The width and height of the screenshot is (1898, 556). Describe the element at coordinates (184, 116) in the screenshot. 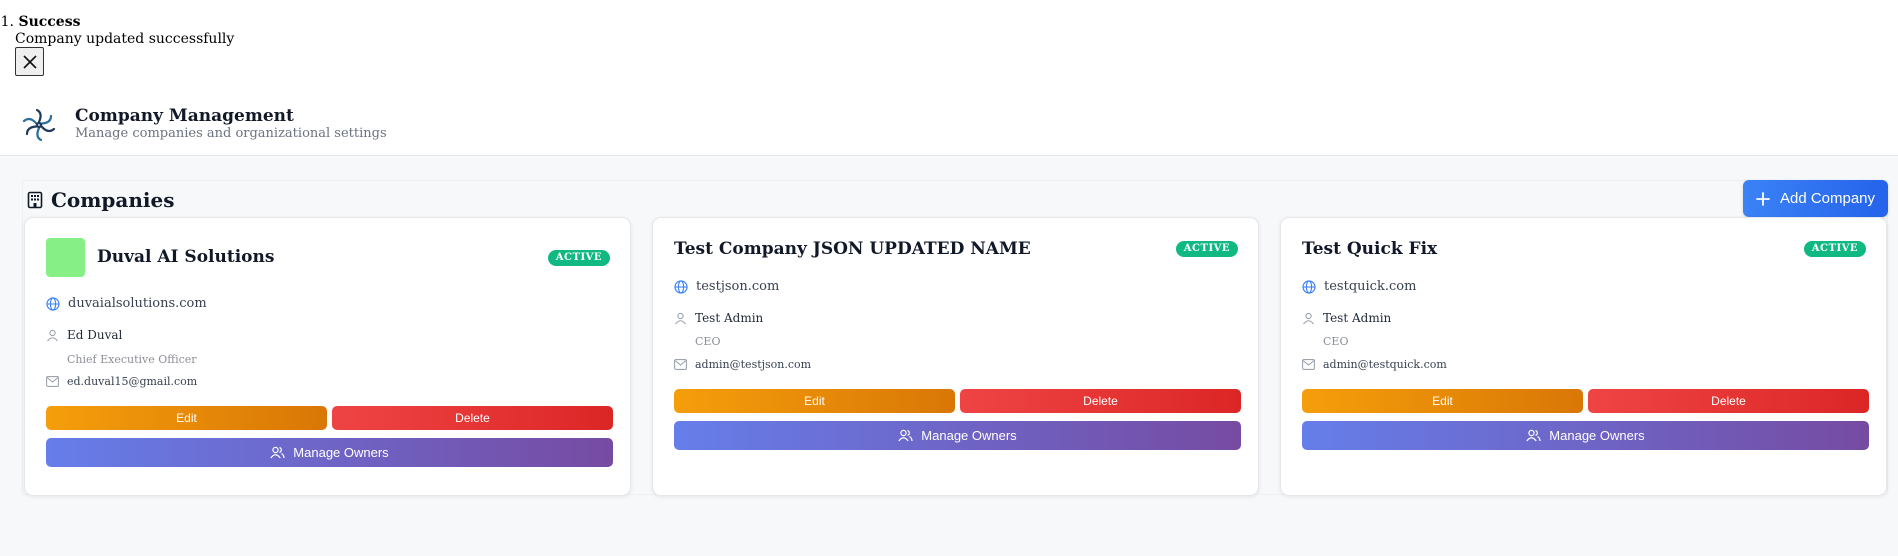

I see `page-title: Company Management` at that location.